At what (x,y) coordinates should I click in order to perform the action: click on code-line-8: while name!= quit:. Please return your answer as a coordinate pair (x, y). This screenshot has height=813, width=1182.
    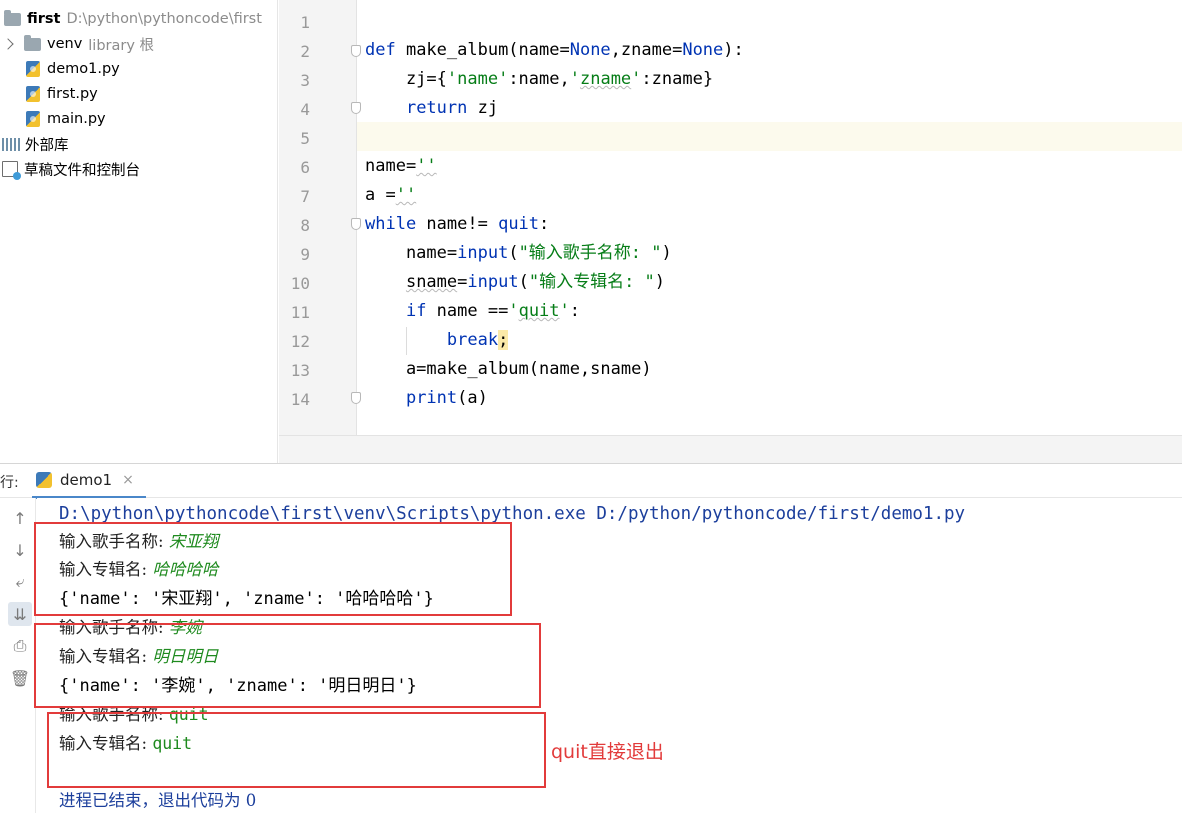
    Looking at the image, I should click on (457, 224).